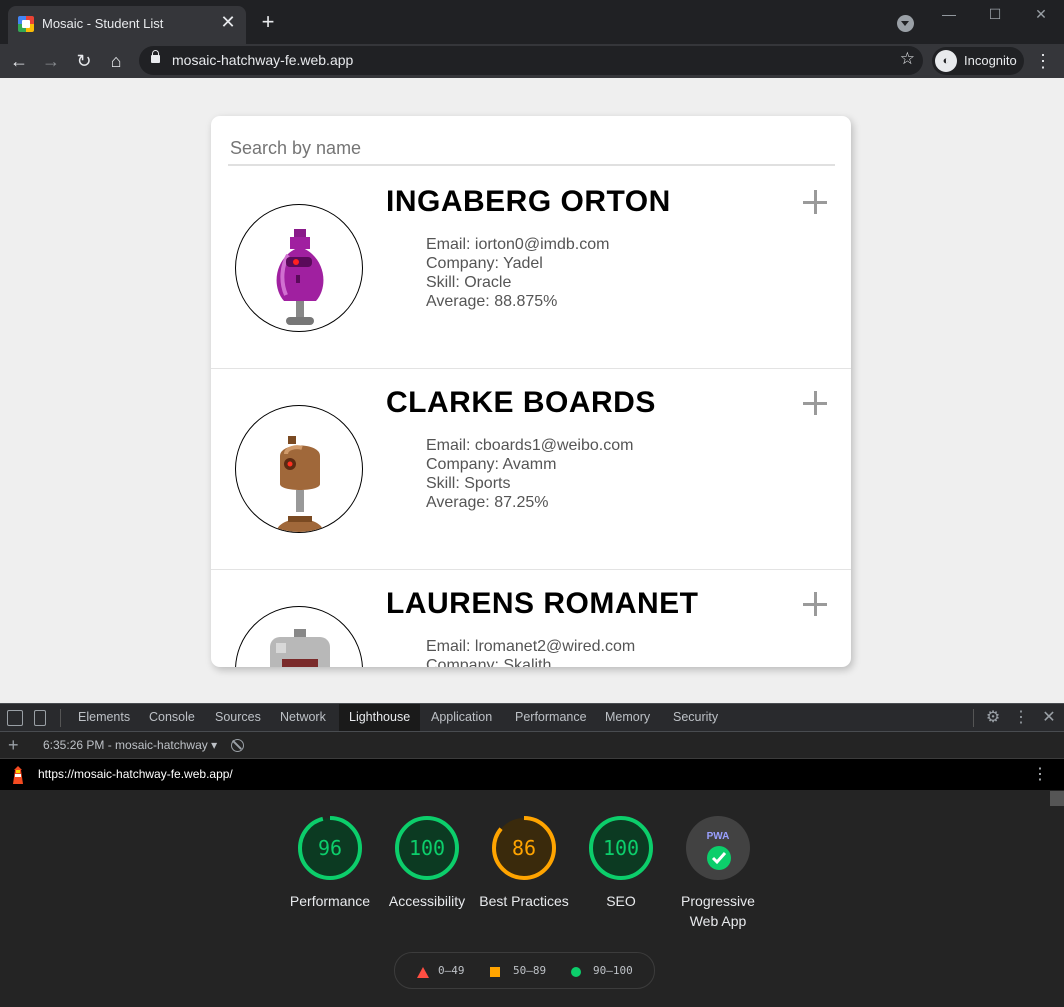 This screenshot has height=1007, width=1064. What do you see at coordinates (1040, 774) in the screenshot?
I see `report-menu-icon: ⋮` at bounding box center [1040, 774].